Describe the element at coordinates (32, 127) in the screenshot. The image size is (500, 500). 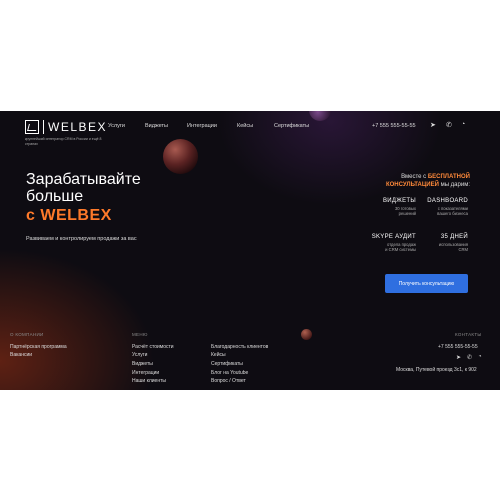
I see `logo-mark-icon` at that location.